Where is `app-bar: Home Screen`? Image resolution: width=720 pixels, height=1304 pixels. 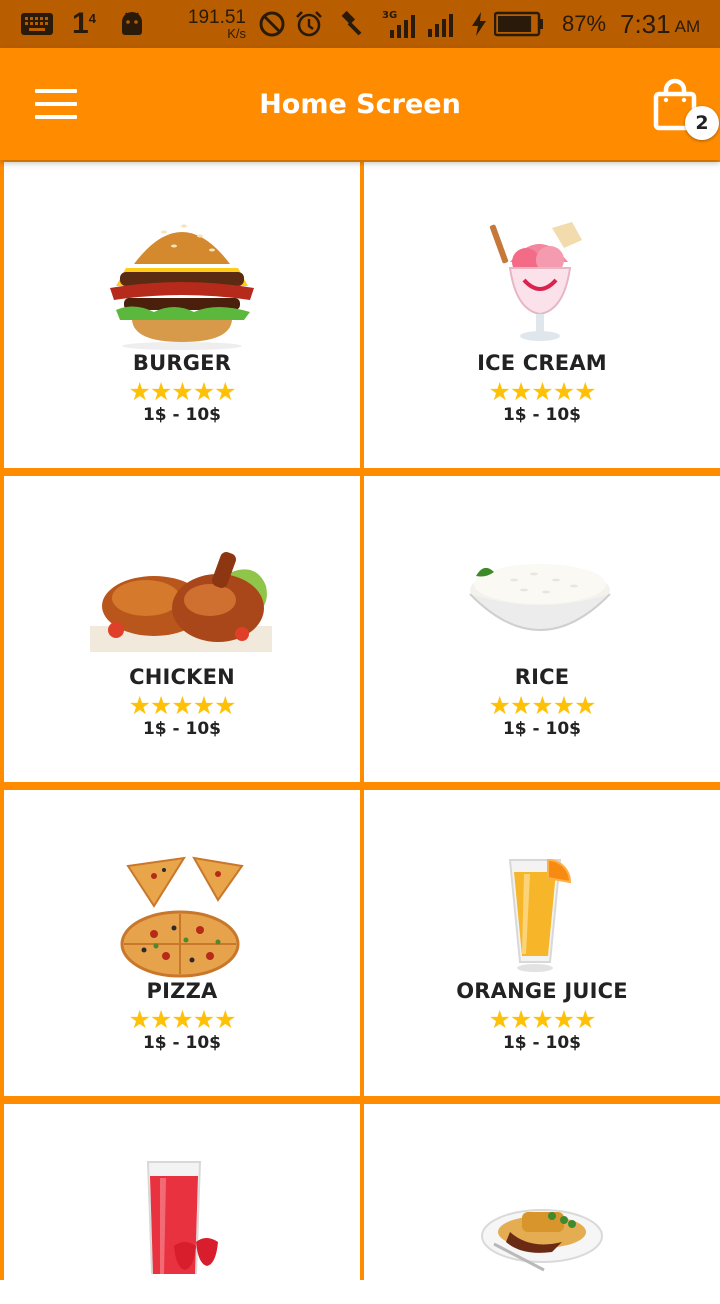 app-bar: Home Screen is located at coordinates (360, 104).